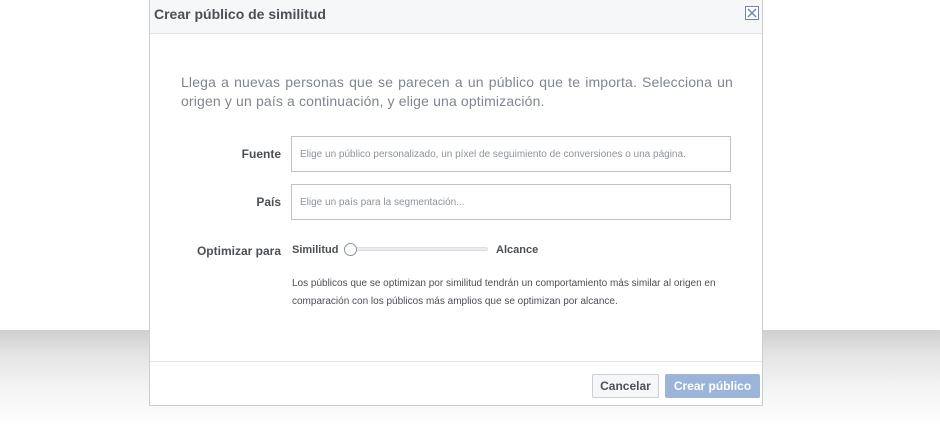 This screenshot has width=940, height=428. I want to click on close-icon, so click(752, 13).